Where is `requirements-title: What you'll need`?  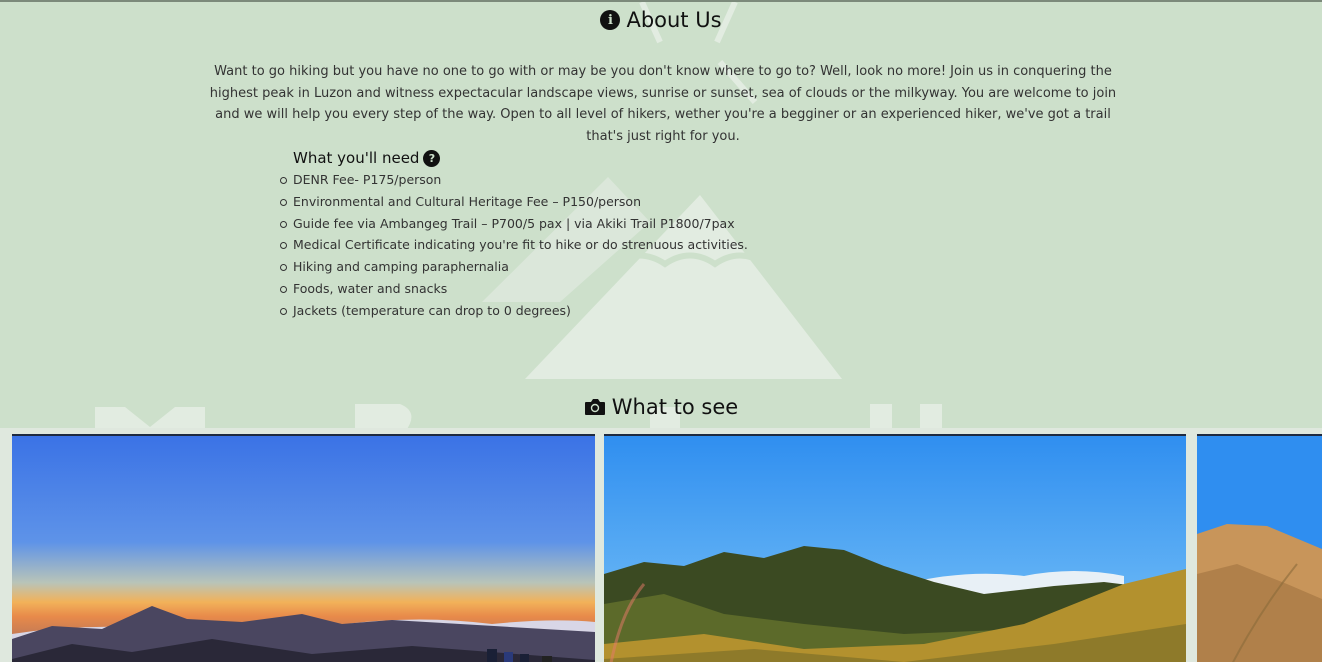 requirements-title: What you'll need is located at coordinates (356, 158).